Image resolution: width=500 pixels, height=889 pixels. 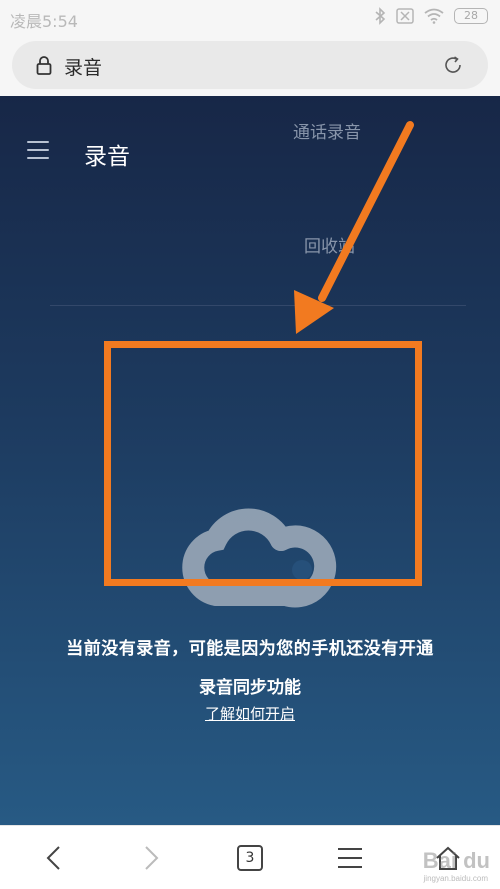 I want to click on tabs-button: 3, so click(x=250, y=858).